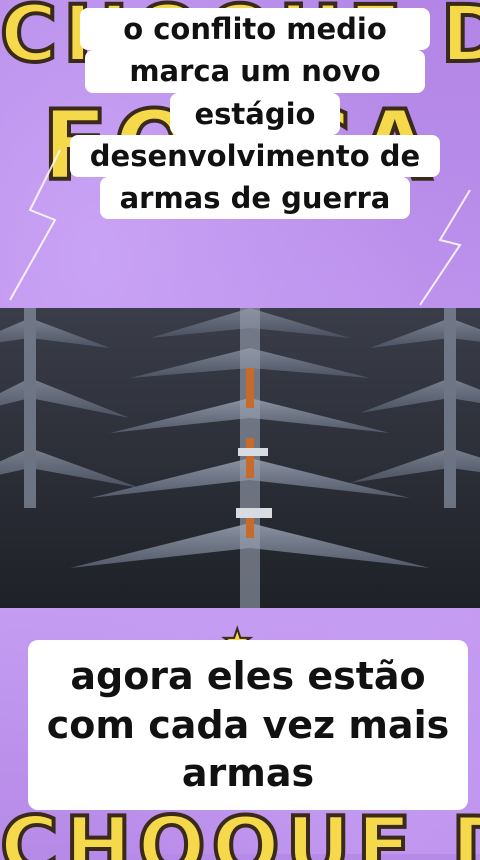 This screenshot has height=860, width=480. Describe the element at coordinates (255, 198) in the screenshot. I see `top-caption-line: armas de guerra` at that location.